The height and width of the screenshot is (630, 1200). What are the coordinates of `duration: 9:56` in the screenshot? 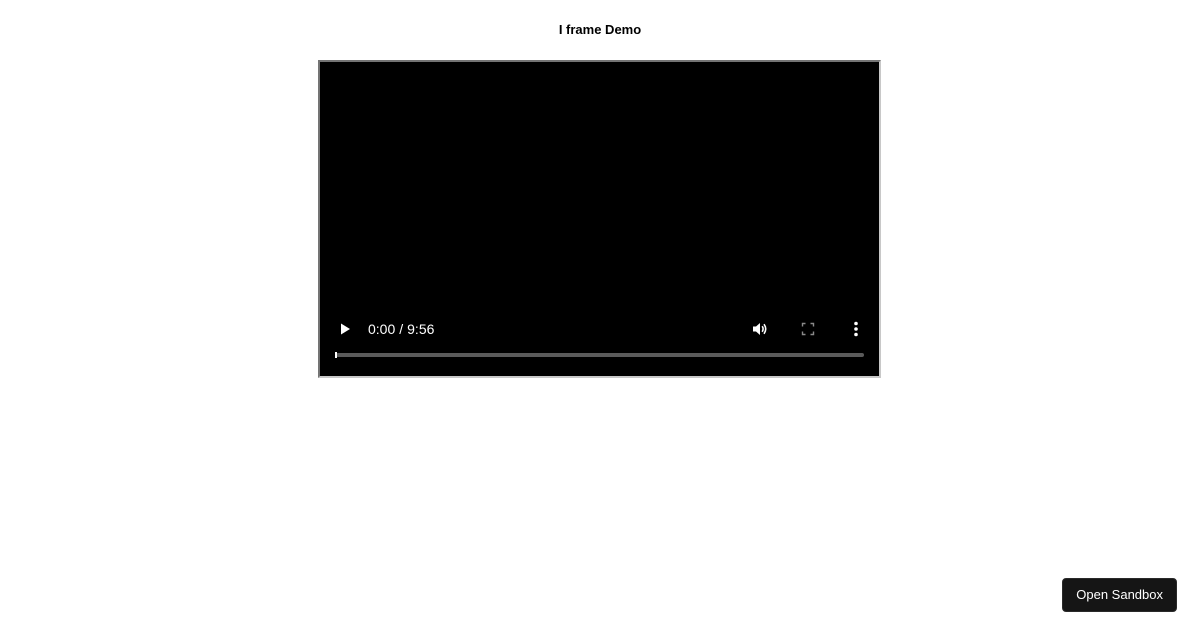 It's located at (421, 329).